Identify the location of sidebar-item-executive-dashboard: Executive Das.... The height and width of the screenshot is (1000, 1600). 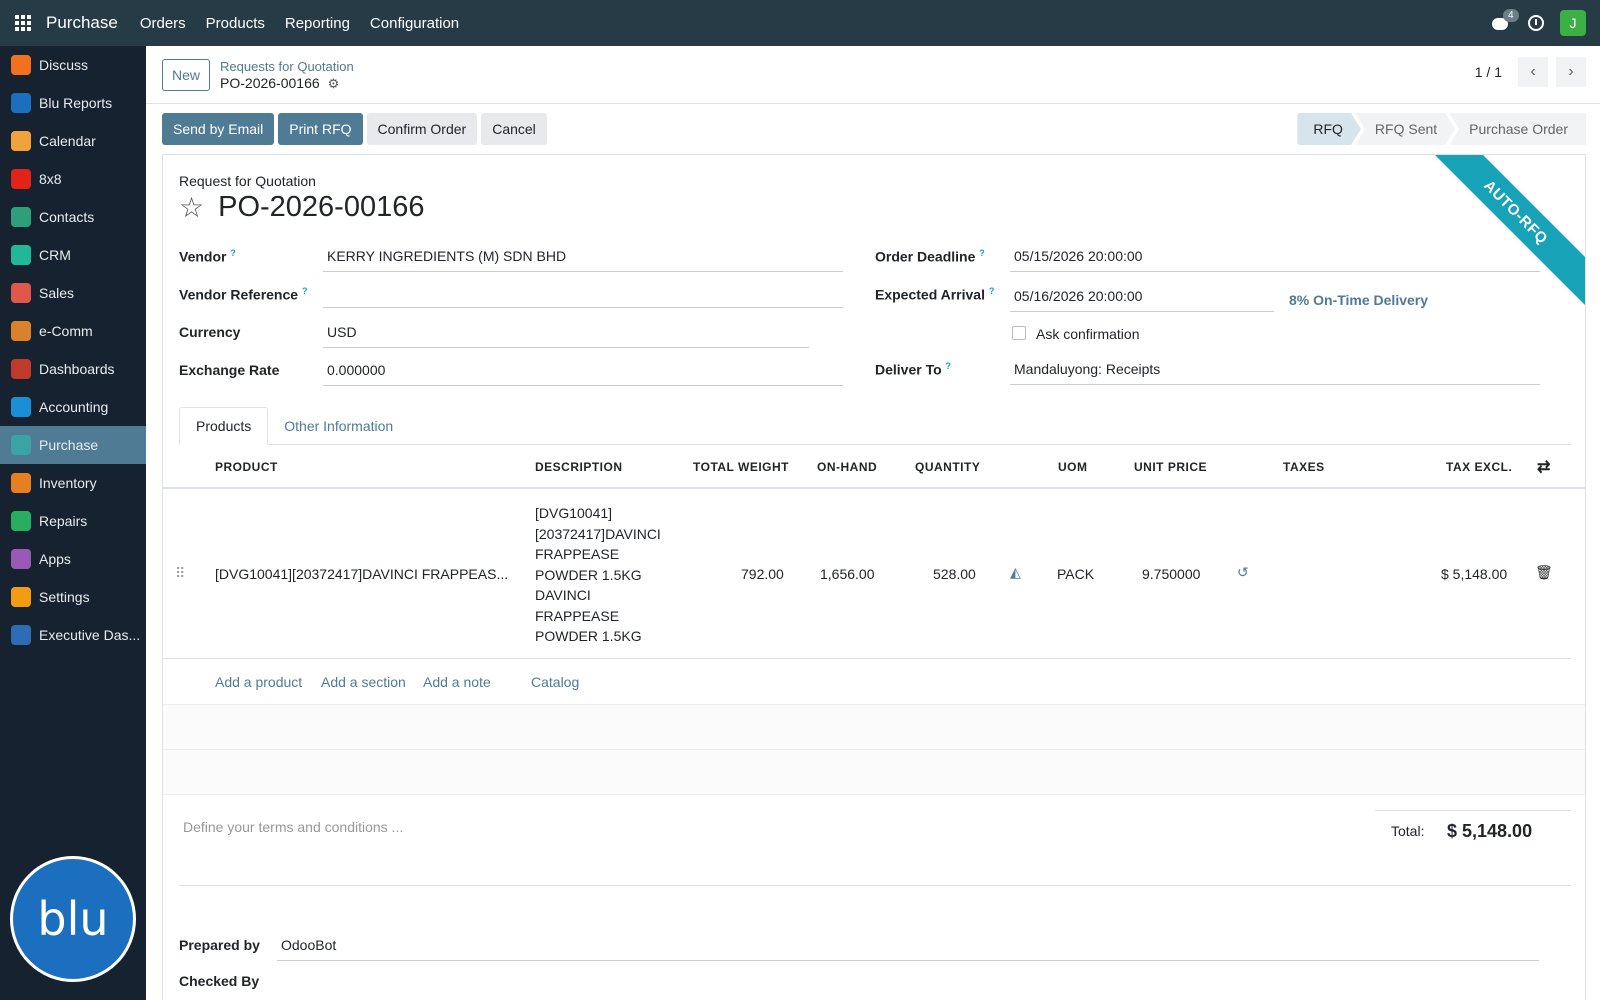
(73, 635).